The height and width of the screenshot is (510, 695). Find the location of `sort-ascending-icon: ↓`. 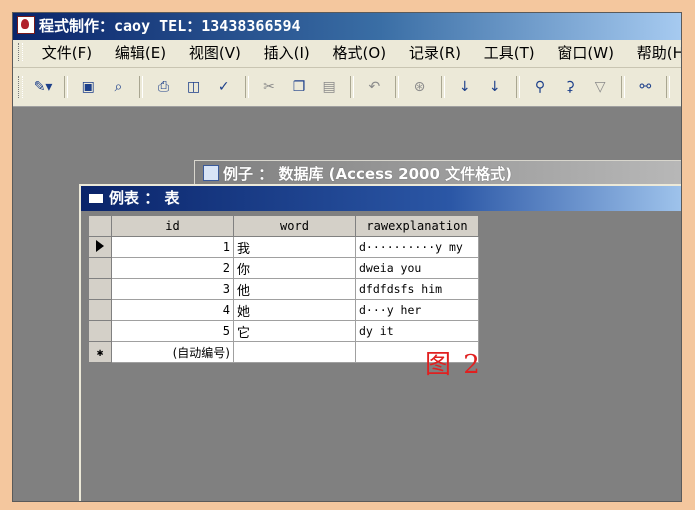

sort-ascending-icon: ↓ is located at coordinates (465, 87).